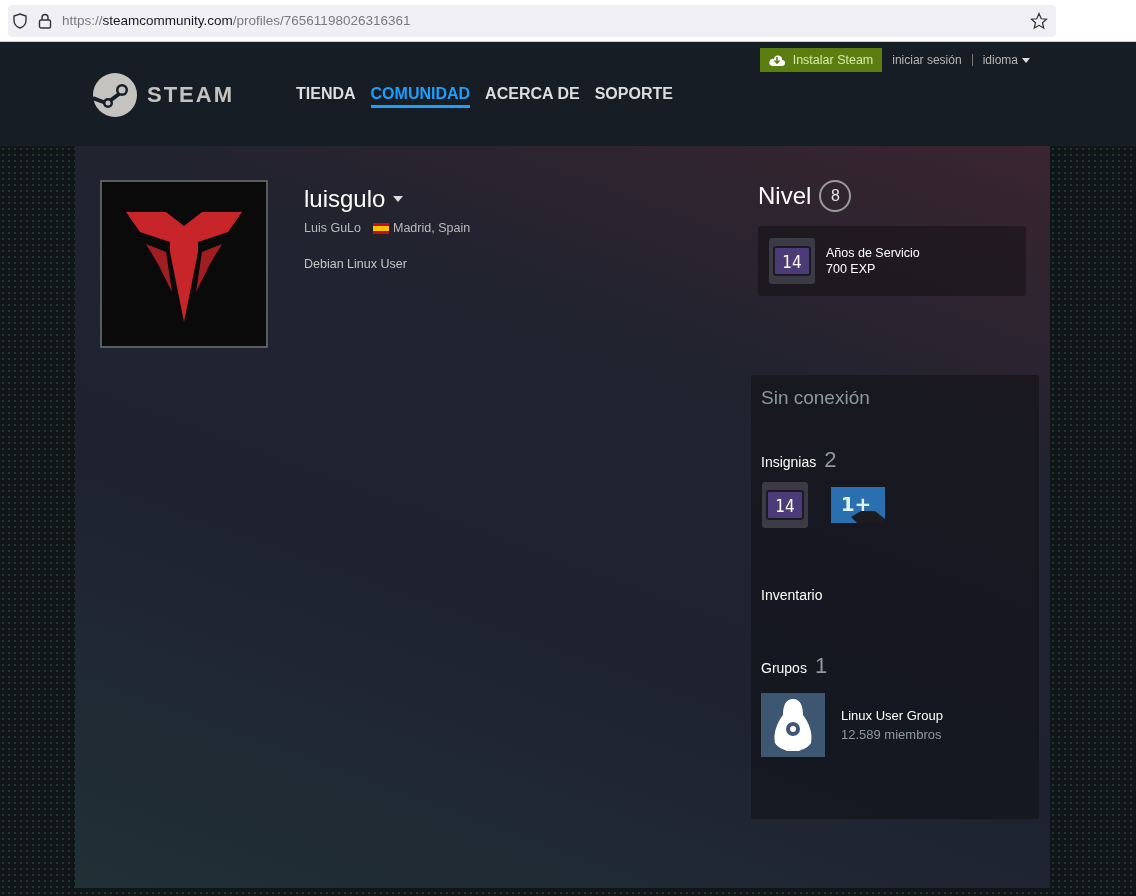 This screenshot has height=896, width=1136. What do you see at coordinates (830, 460) in the screenshot?
I see `badges-count: 2` at bounding box center [830, 460].